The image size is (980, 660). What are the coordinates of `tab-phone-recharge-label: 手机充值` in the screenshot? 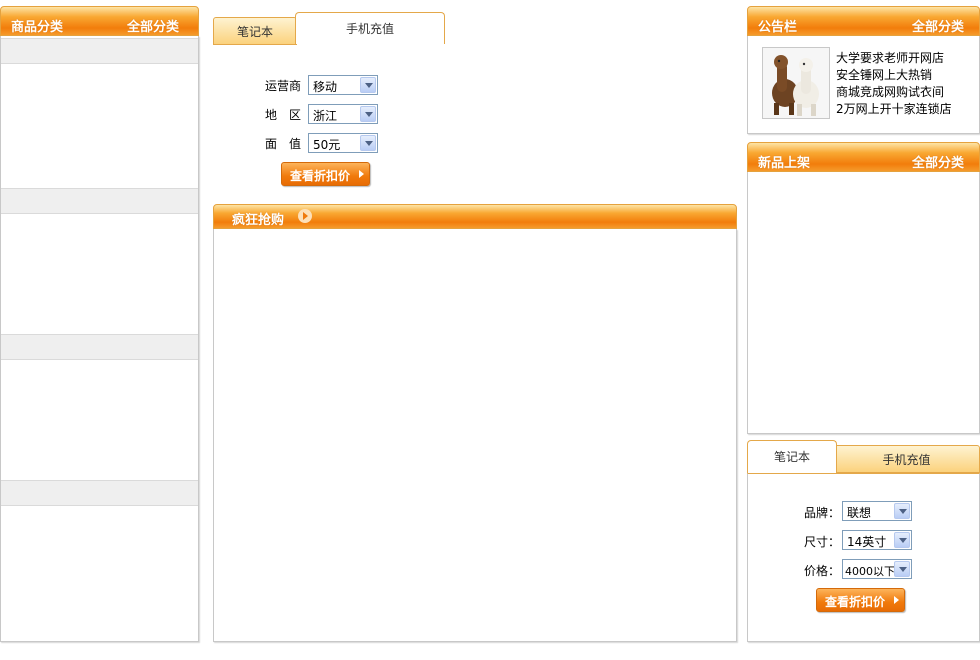 It's located at (369, 29).